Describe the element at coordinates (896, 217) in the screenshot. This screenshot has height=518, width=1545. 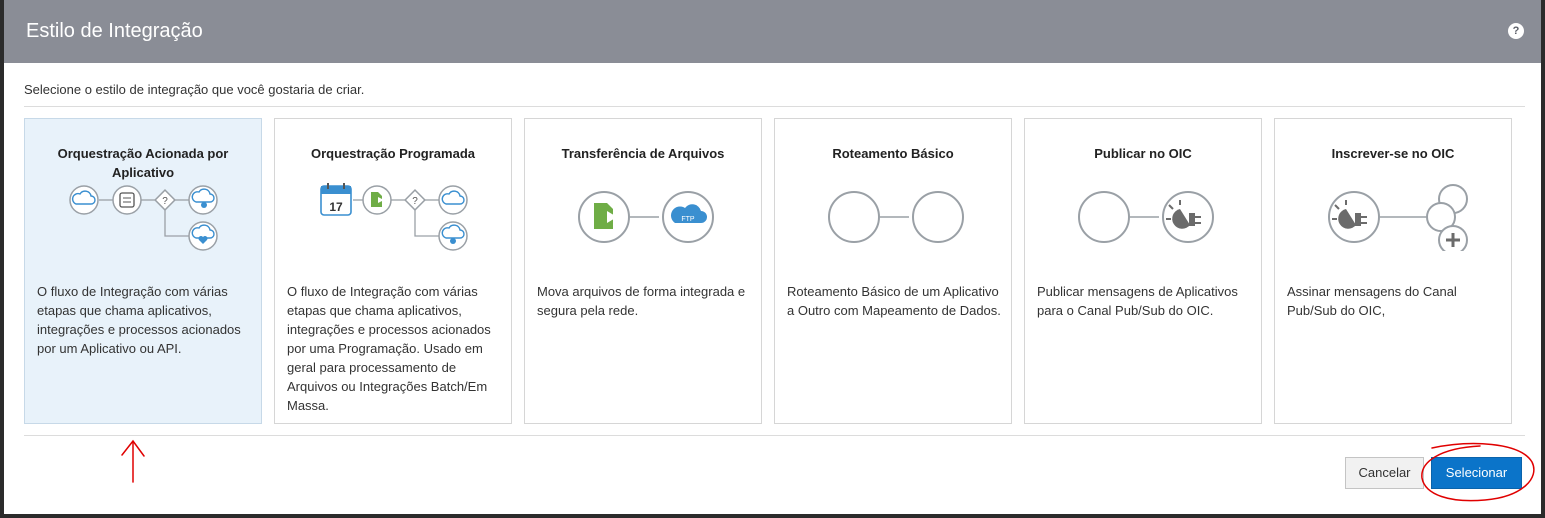
I see `basic-routing-icon` at that location.